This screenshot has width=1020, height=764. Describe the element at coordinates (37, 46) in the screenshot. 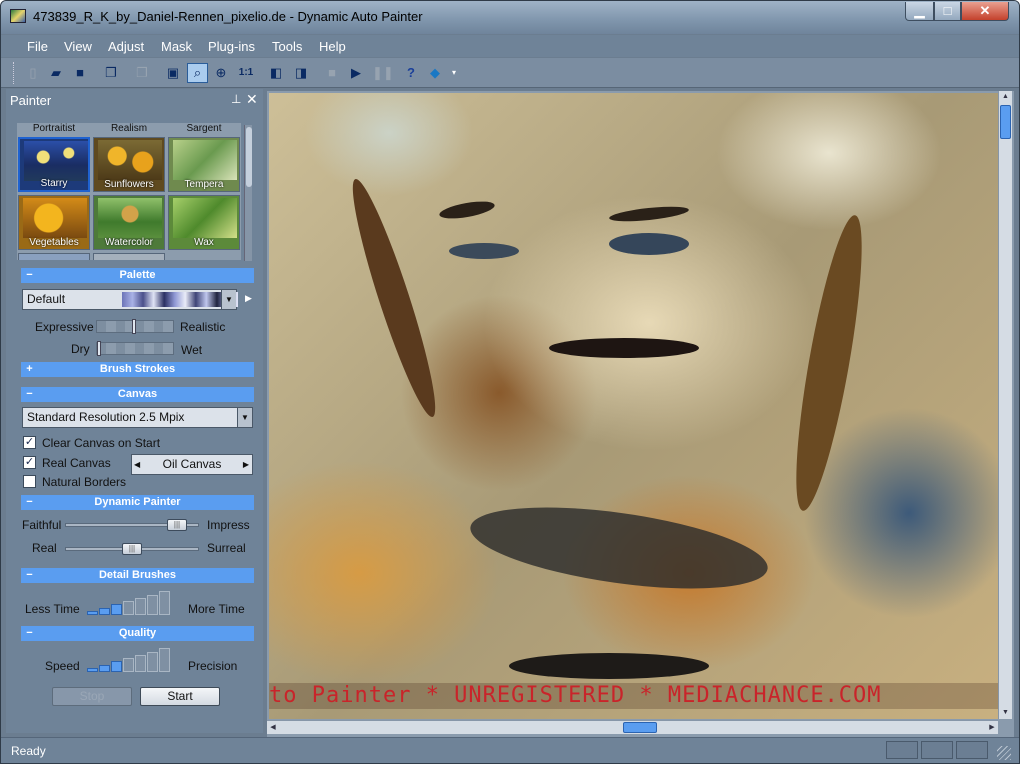

I see `menu-file: File` at that location.